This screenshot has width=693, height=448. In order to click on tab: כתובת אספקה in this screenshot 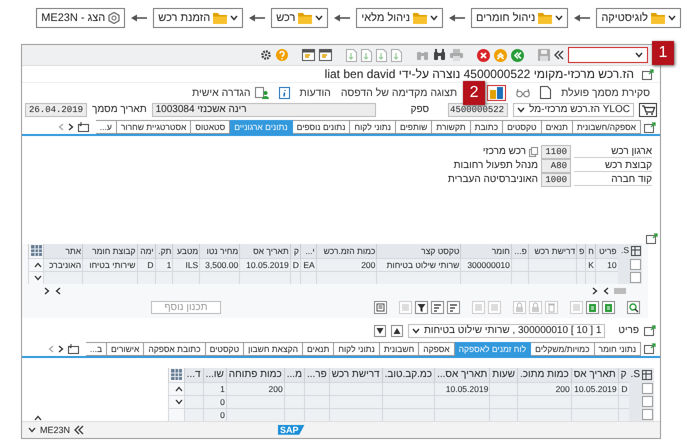, I will do `click(175, 349)`.